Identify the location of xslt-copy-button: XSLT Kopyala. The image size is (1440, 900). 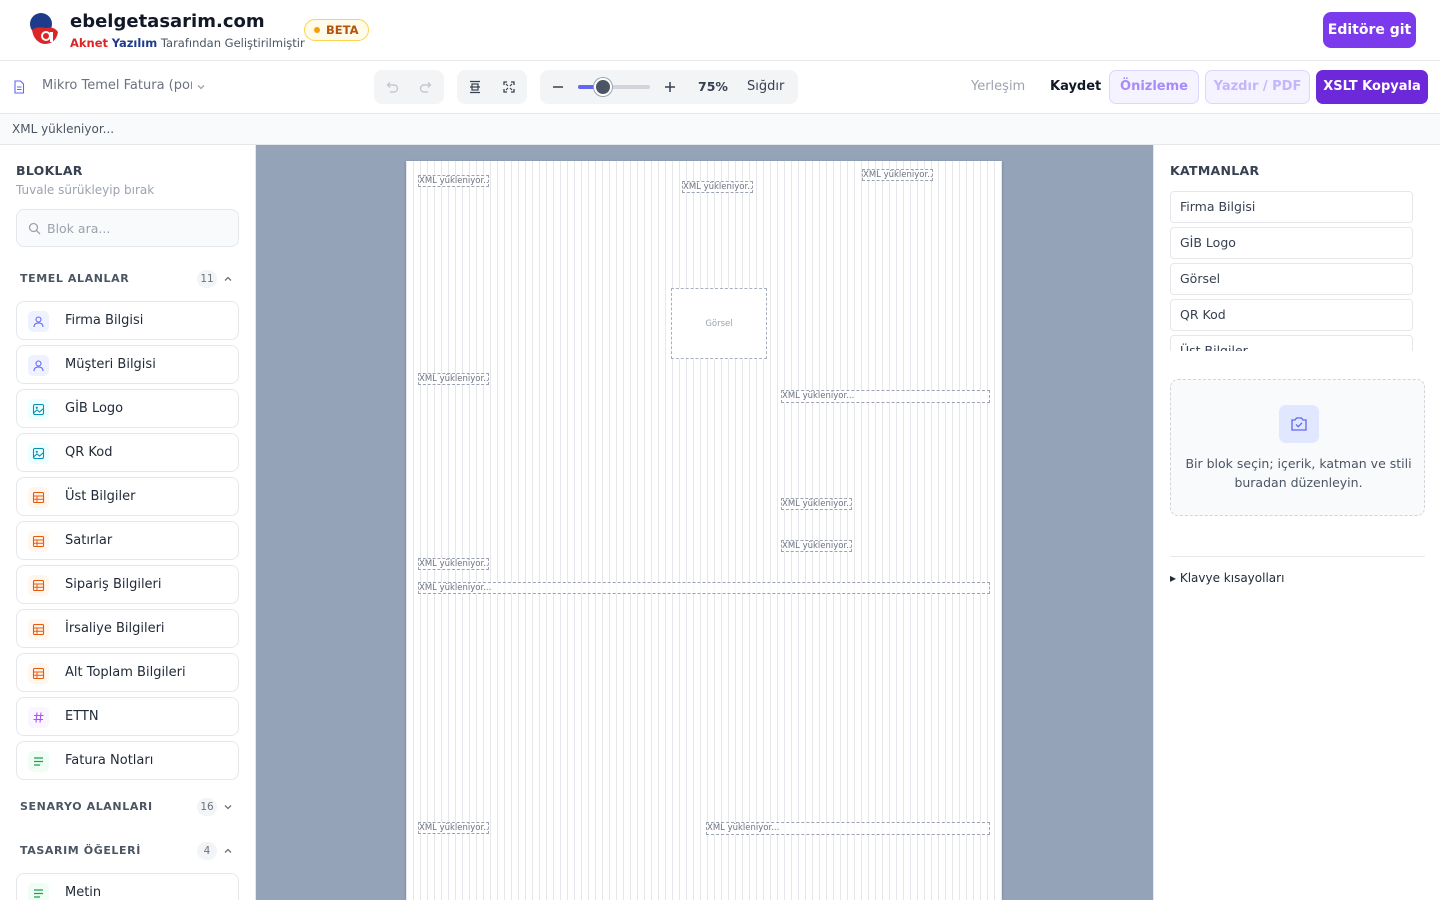
(1372, 87).